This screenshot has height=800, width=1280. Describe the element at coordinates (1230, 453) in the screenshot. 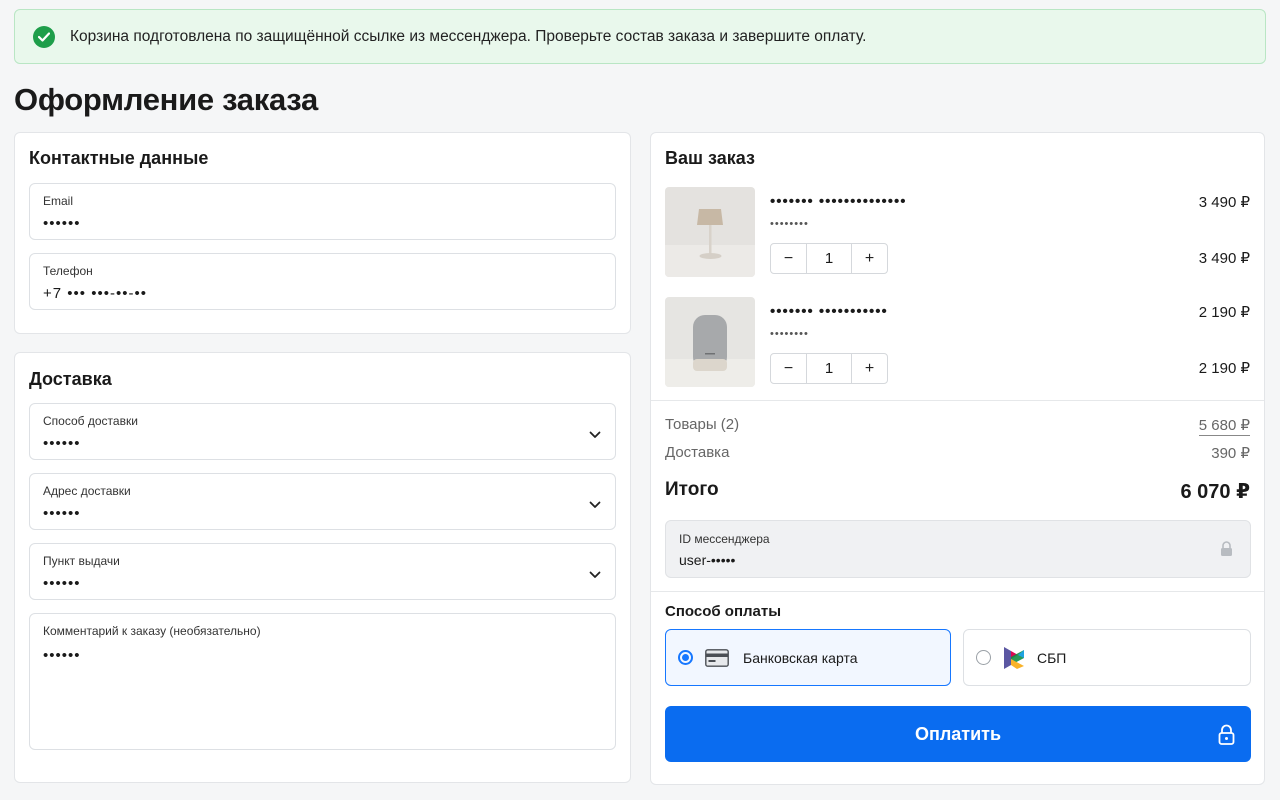

I see `delivery-cost-value: 390 ₽` at that location.